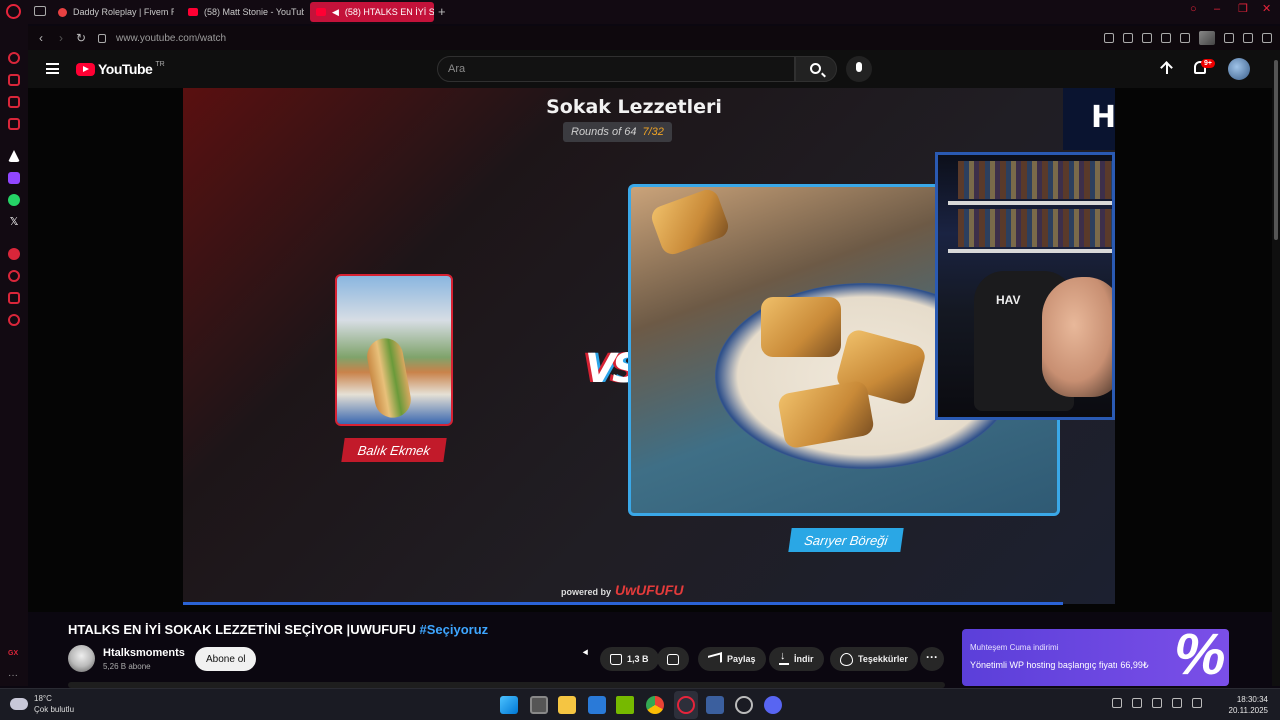 This screenshot has width=1280, height=720. I want to click on chrome-icon, so click(655, 705).